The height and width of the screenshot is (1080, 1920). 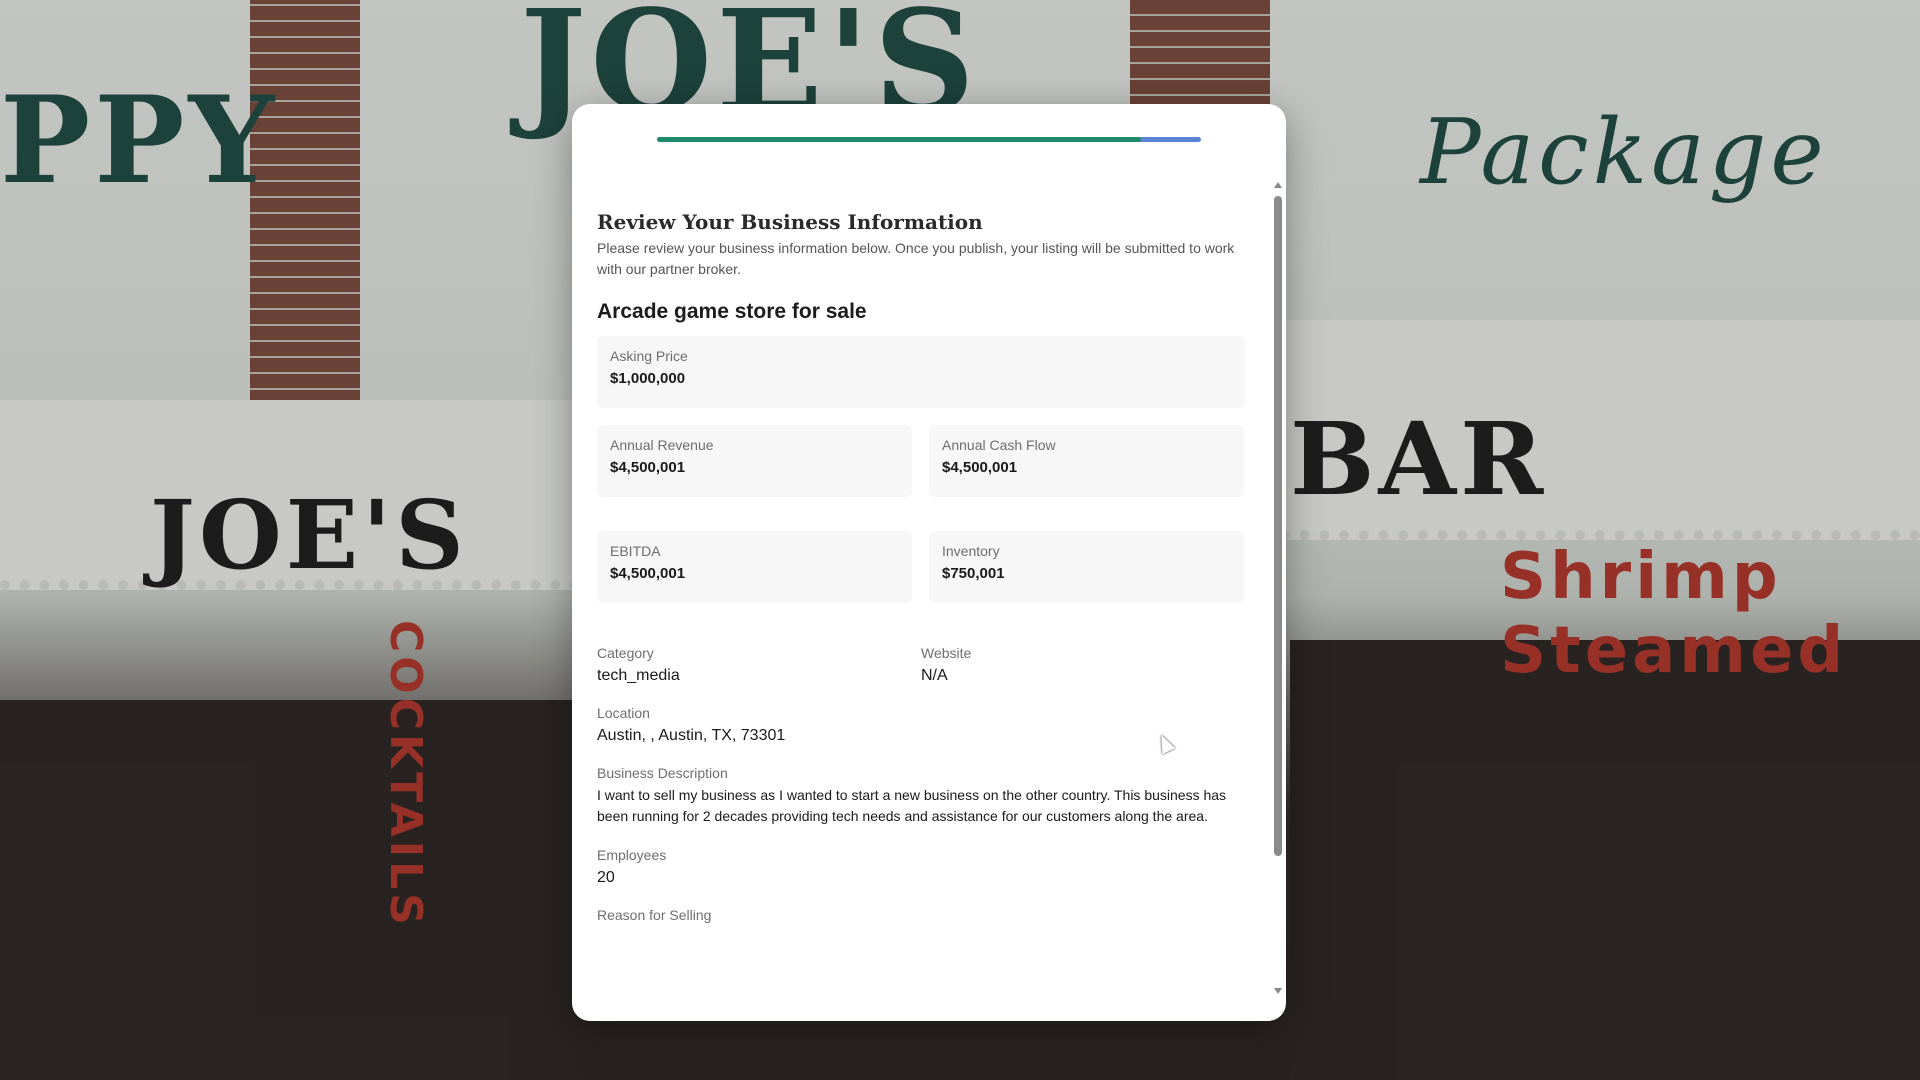 I want to click on scrollbar-thumb, so click(x=1278, y=526).